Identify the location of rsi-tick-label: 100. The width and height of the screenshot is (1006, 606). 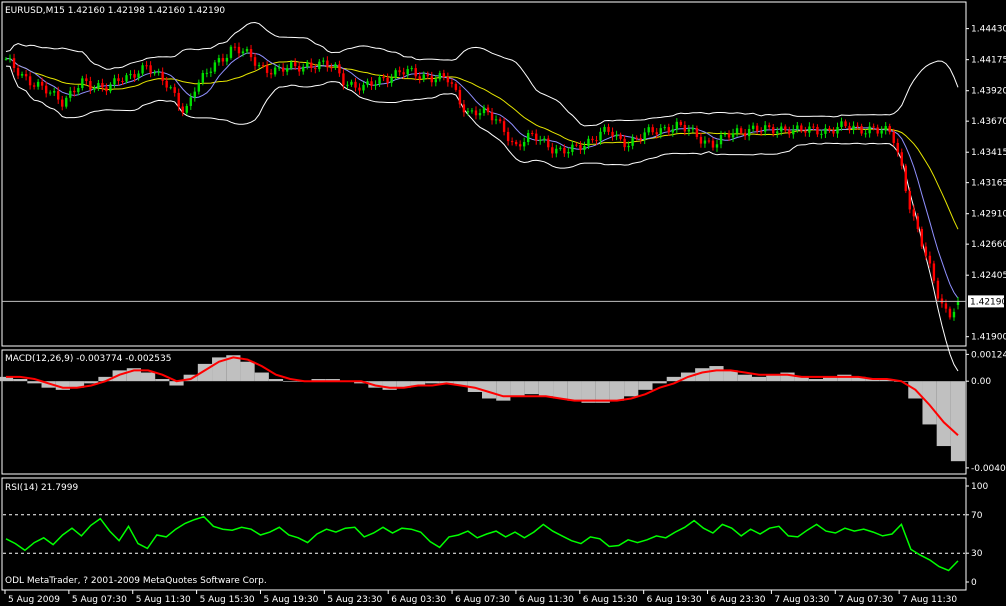
(979, 487).